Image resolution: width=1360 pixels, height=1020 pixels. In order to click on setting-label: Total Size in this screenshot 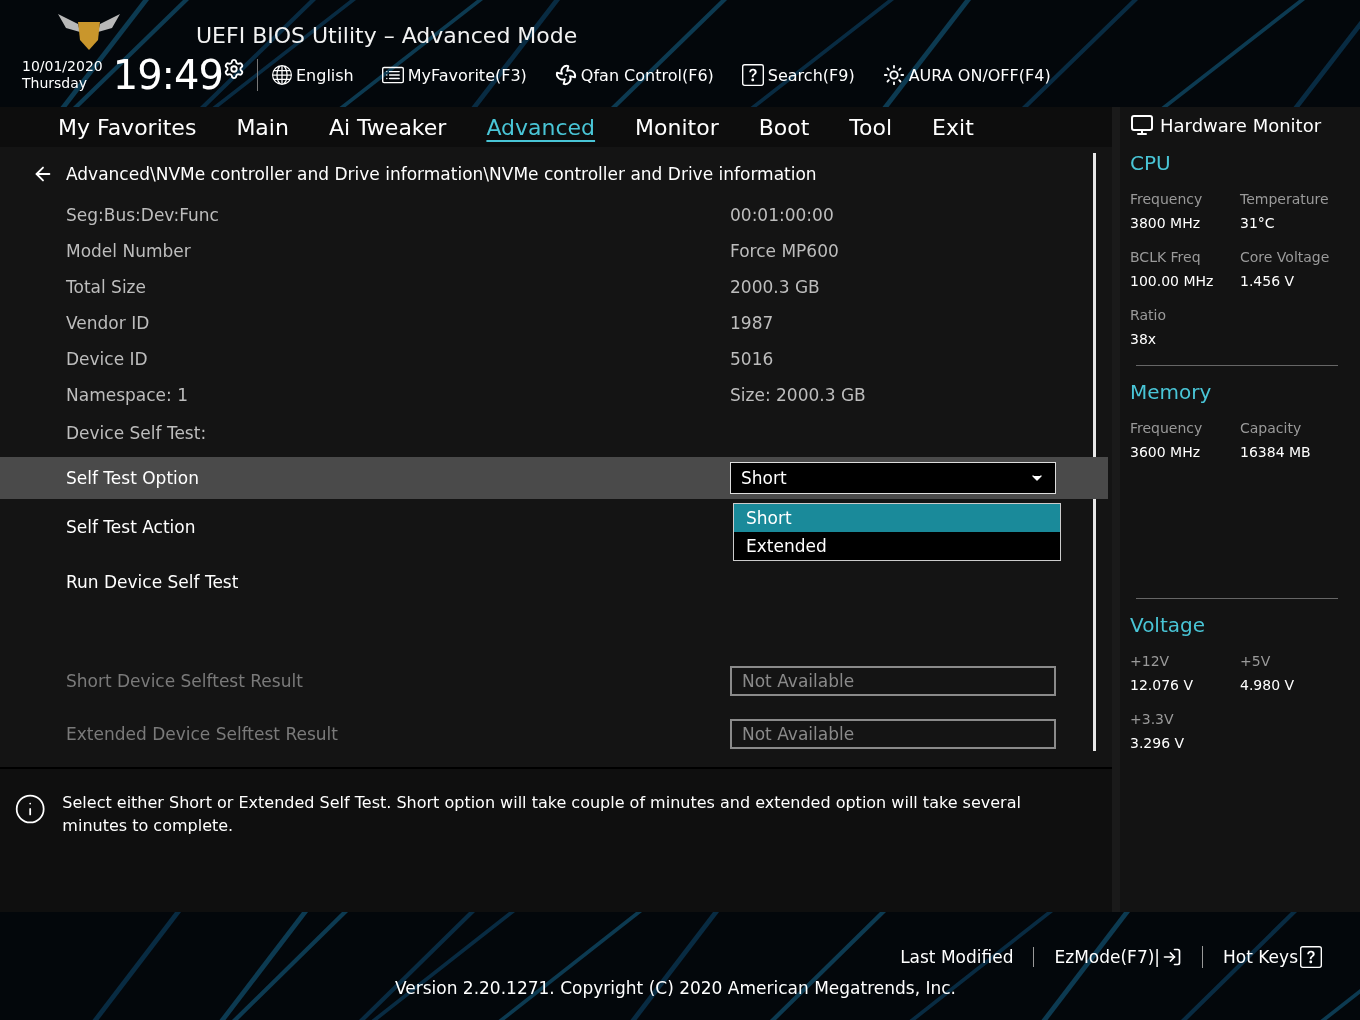, I will do `click(106, 287)`.